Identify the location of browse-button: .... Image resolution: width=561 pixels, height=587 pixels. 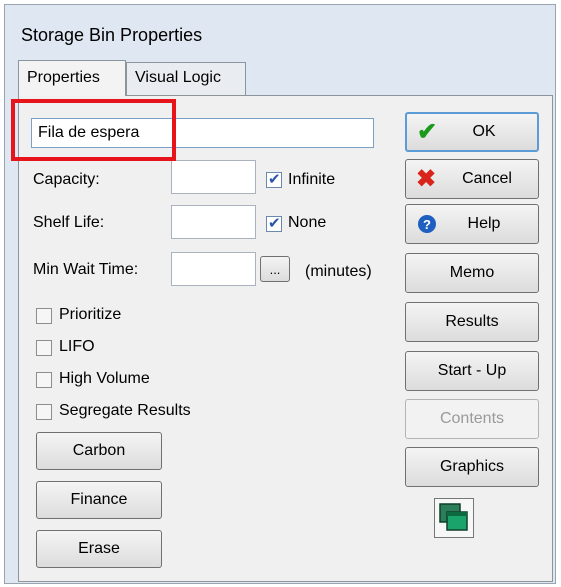
(275, 269).